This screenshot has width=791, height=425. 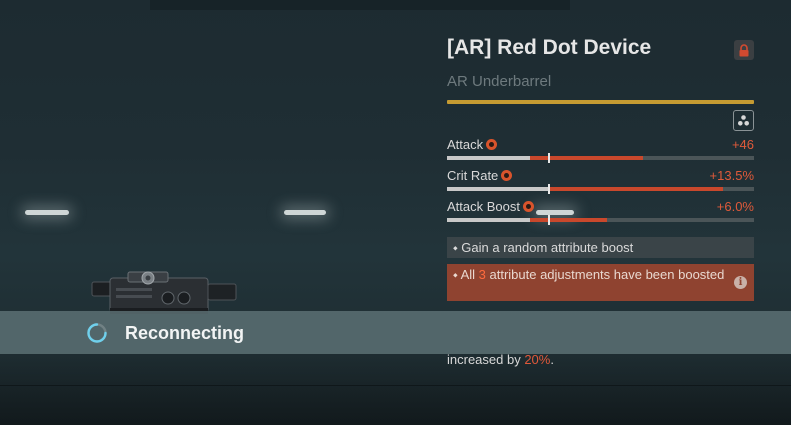 What do you see at coordinates (486, 359) in the screenshot?
I see `description-prefix: increased by` at bounding box center [486, 359].